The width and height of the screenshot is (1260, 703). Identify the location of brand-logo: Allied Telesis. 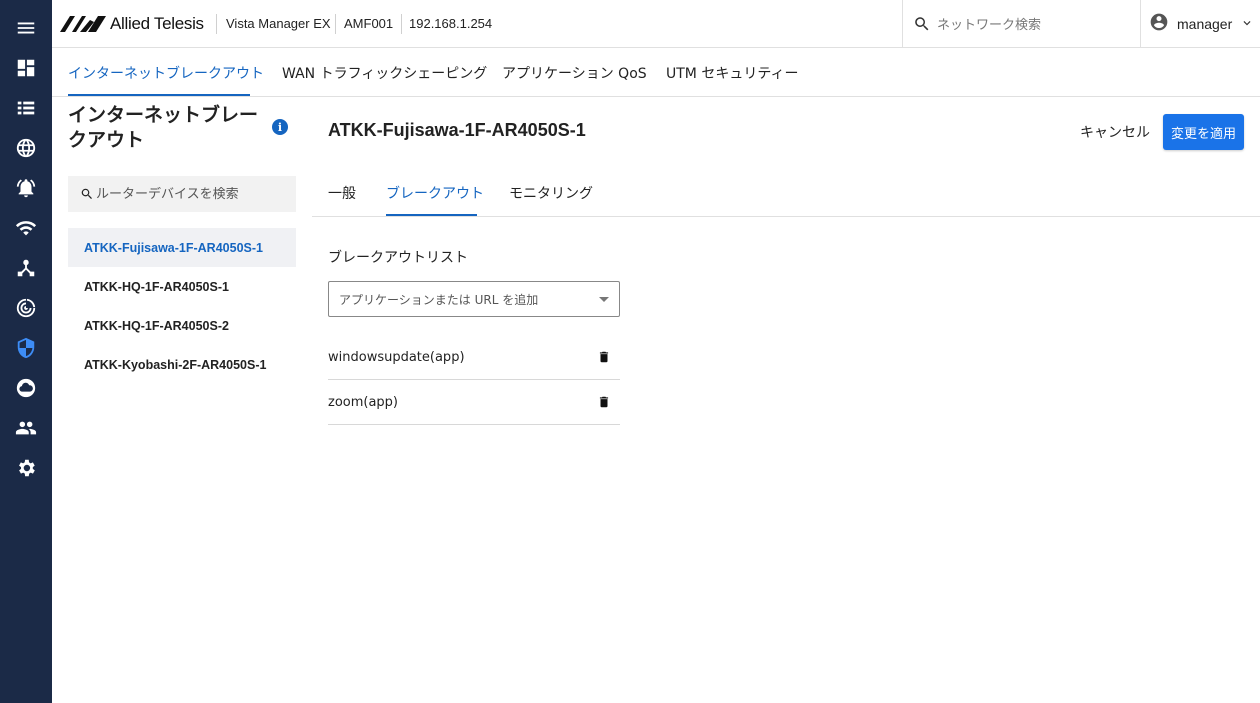
(132, 24).